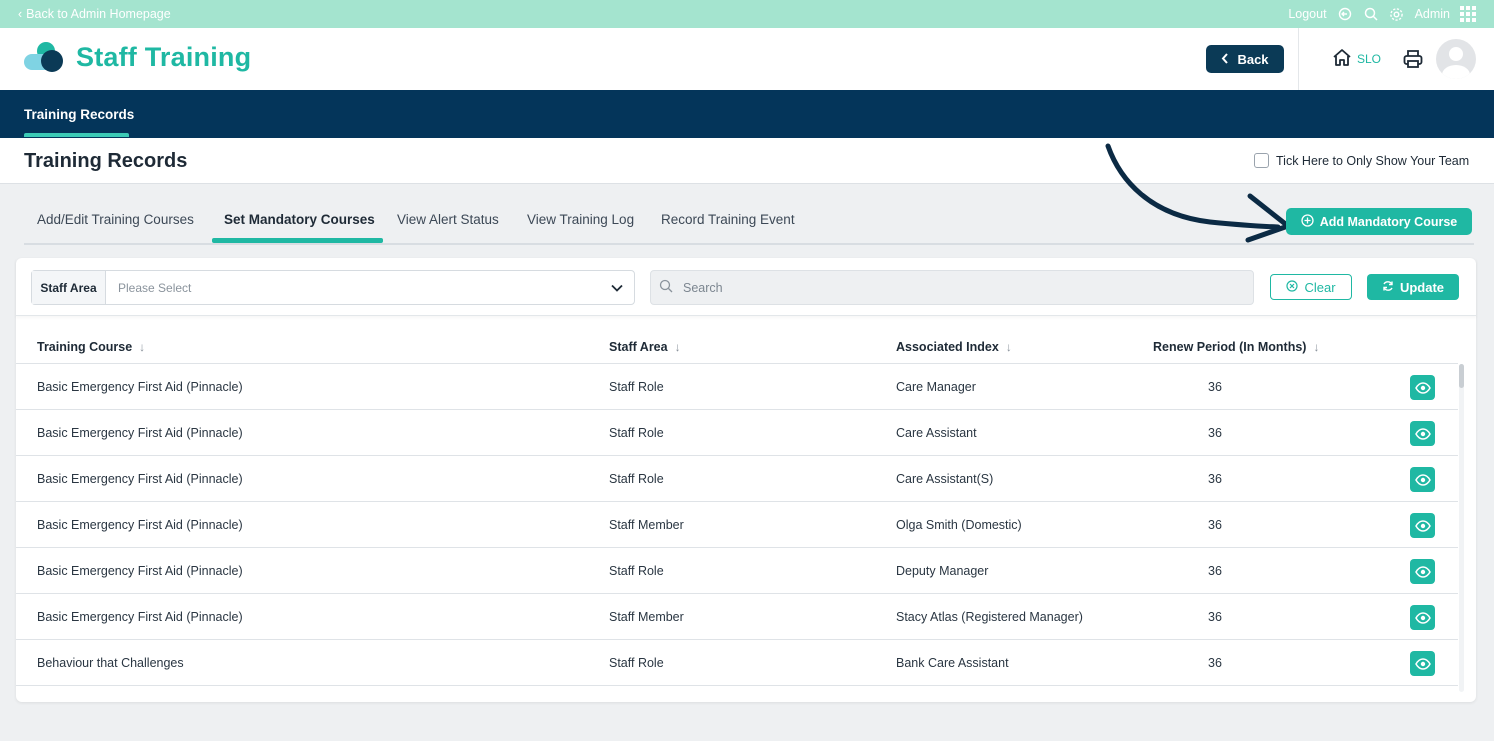 Image resolution: width=1494 pixels, height=741 pixels. Describe the element at coordinates (952, 287) in the screenshot. I see `search-input: Search` at that location.